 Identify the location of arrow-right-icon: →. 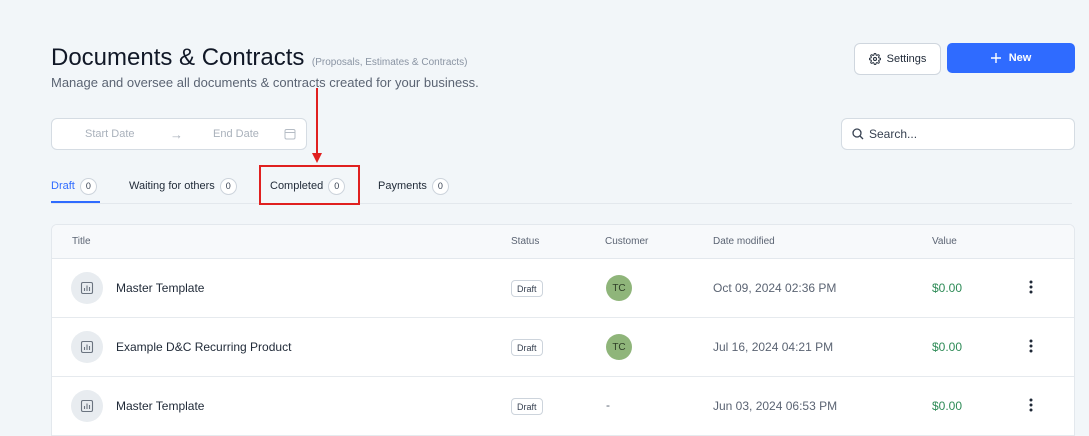
(176, 134).